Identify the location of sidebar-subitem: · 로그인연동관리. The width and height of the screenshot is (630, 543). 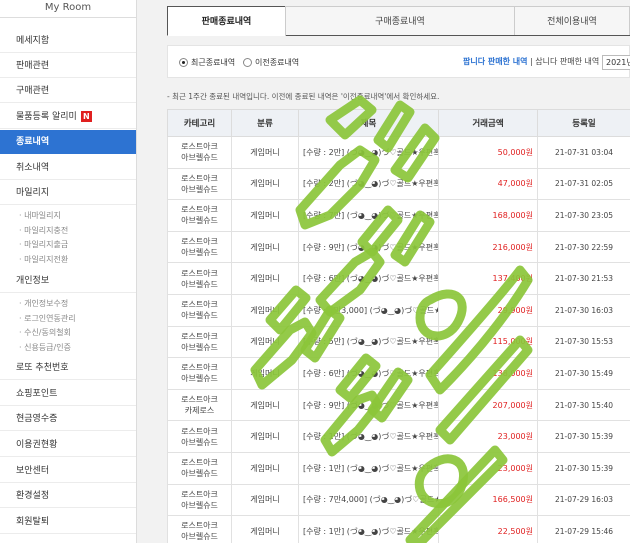
(68, 319).